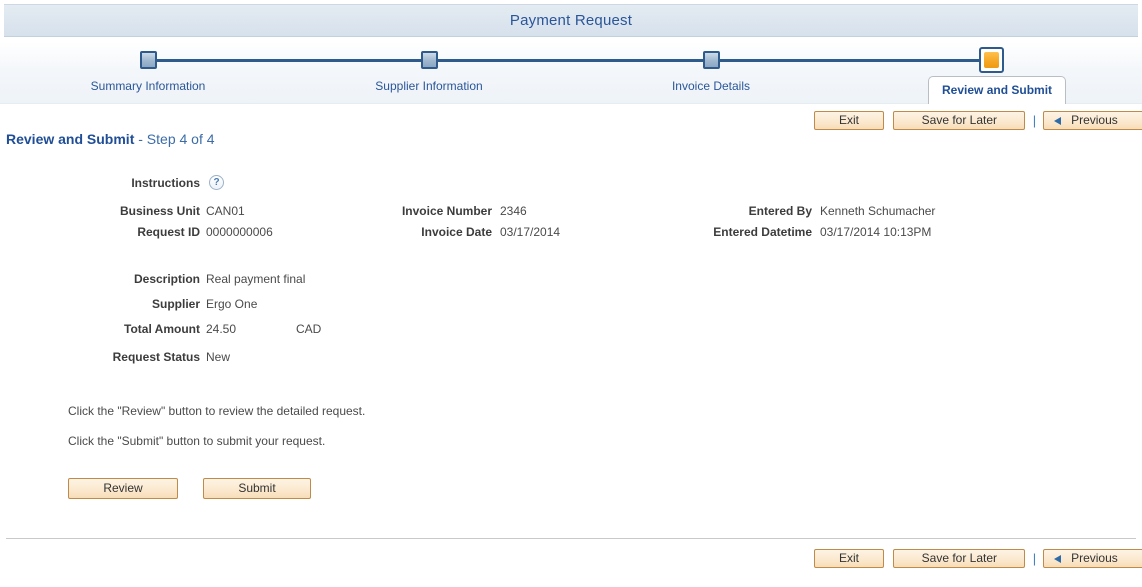 The width and height of the screenshot is (1142, 587). I want to click on exit-button-footer: Exit, so click(849, 558).